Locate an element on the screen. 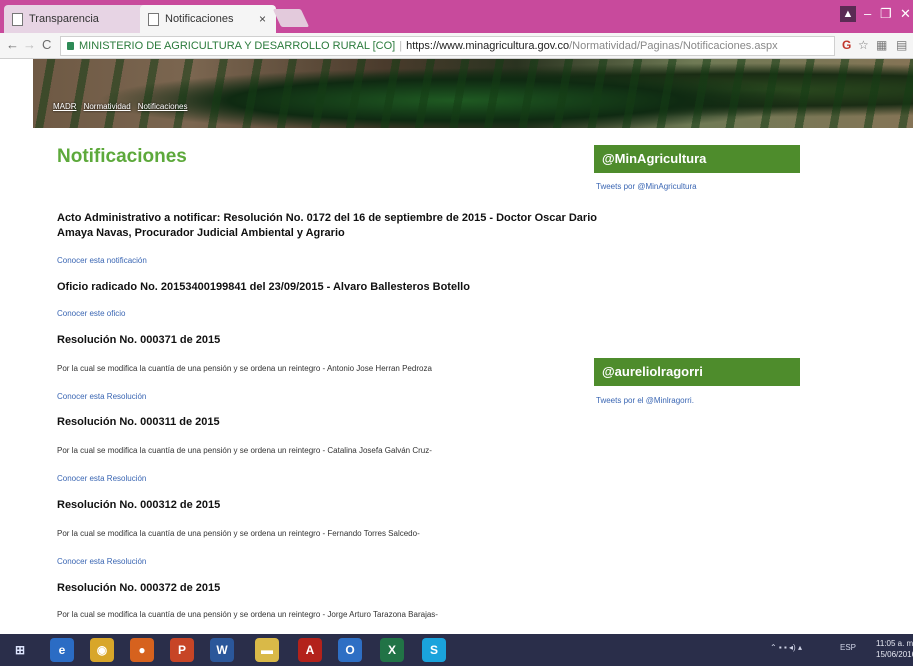 The height and width of the screenshot is (666, 913). outlook-icon: O is located at coordinates (350, 650).